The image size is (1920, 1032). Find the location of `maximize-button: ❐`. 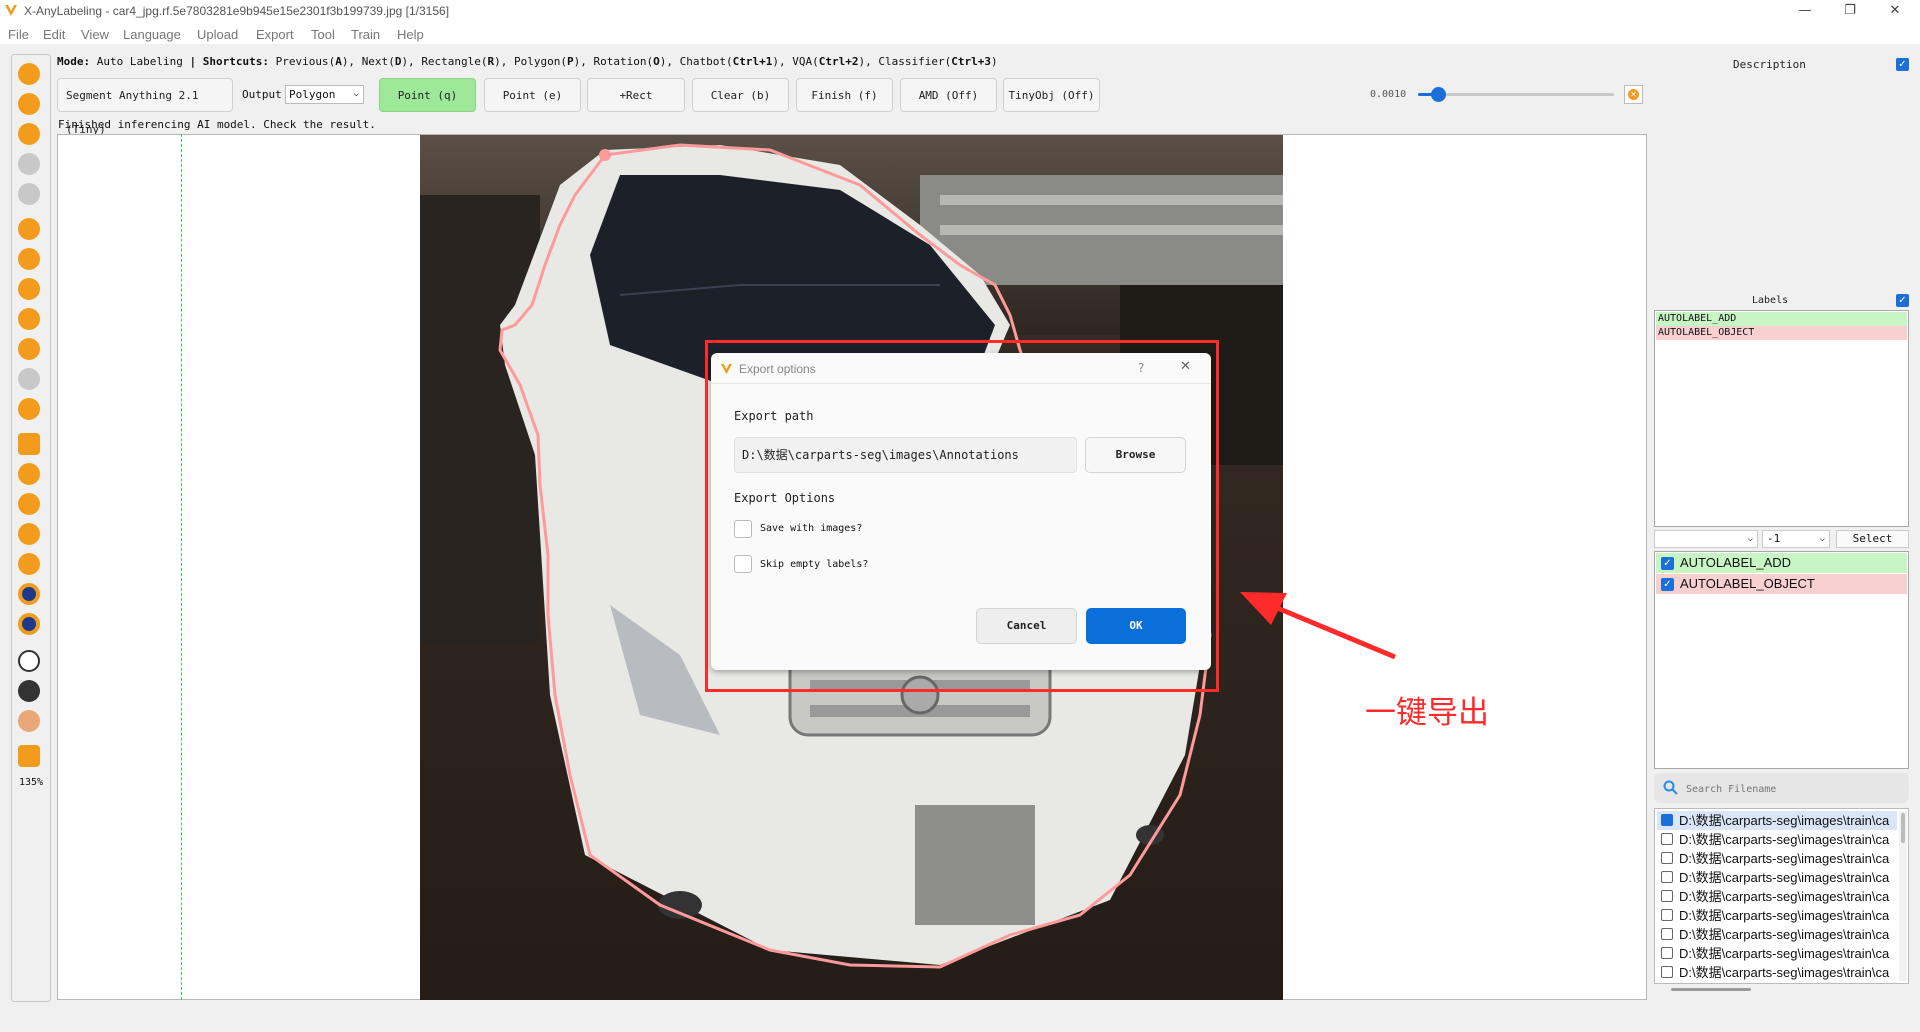

maximize-button: ❐ is located at coordinates (1850, 11).